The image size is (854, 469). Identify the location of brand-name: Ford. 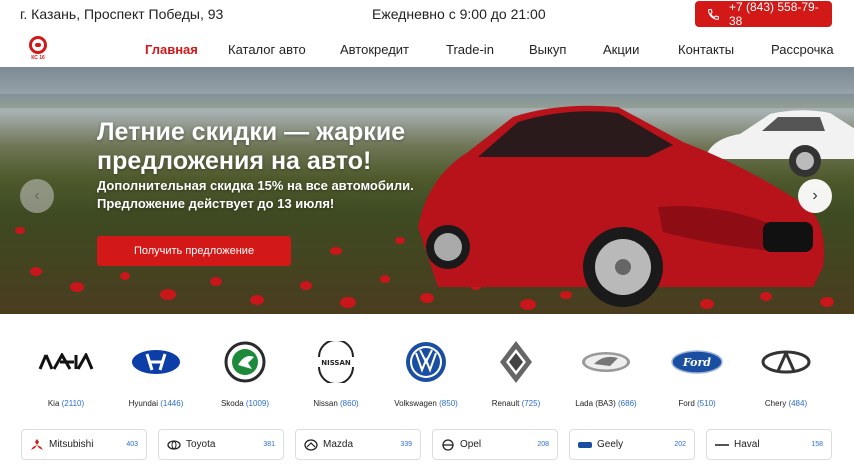
(686, 403).